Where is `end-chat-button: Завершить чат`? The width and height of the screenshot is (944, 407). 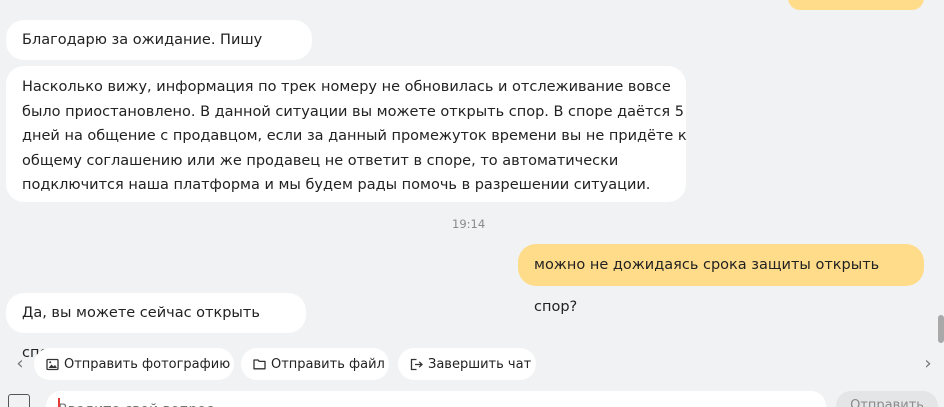 end-chat-button: Завершить чат is located at coordinates (467, 364).